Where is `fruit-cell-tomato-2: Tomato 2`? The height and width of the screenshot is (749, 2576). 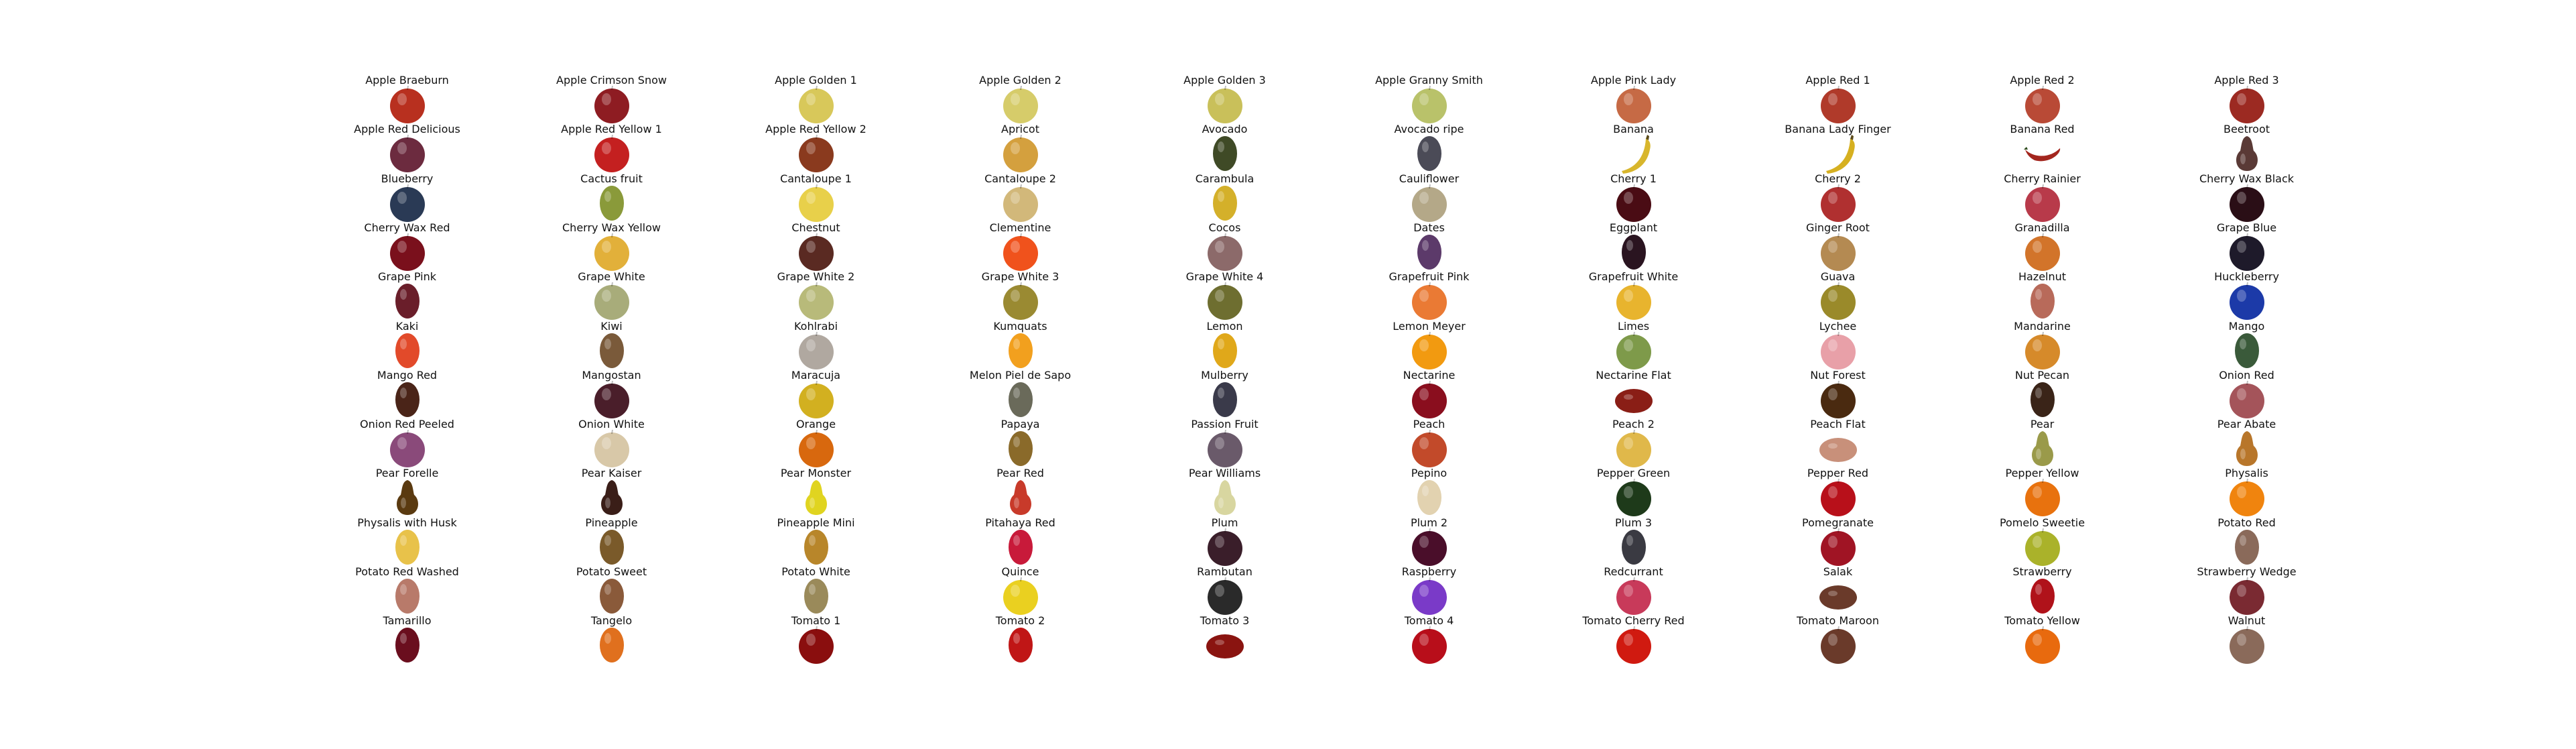
fruit-cell-tomato-2: Tomato 2 is located at coordinates (1020, 639).